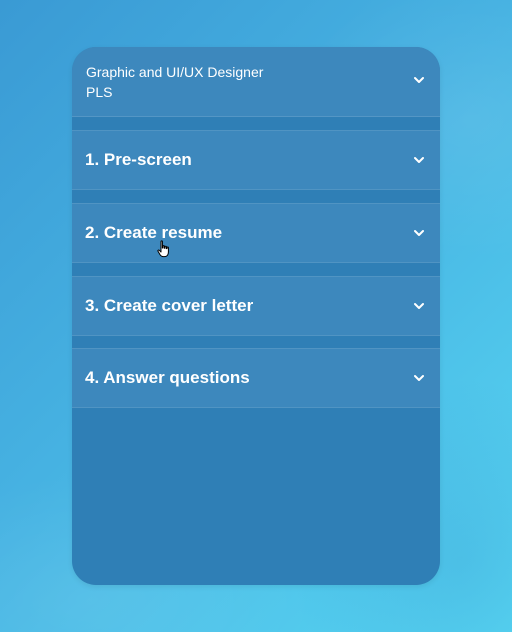 The image size is (512, 632). Describe the element at coordinates (164, 249) in the screenshot. I see `hand-pointer-icon` at that location.